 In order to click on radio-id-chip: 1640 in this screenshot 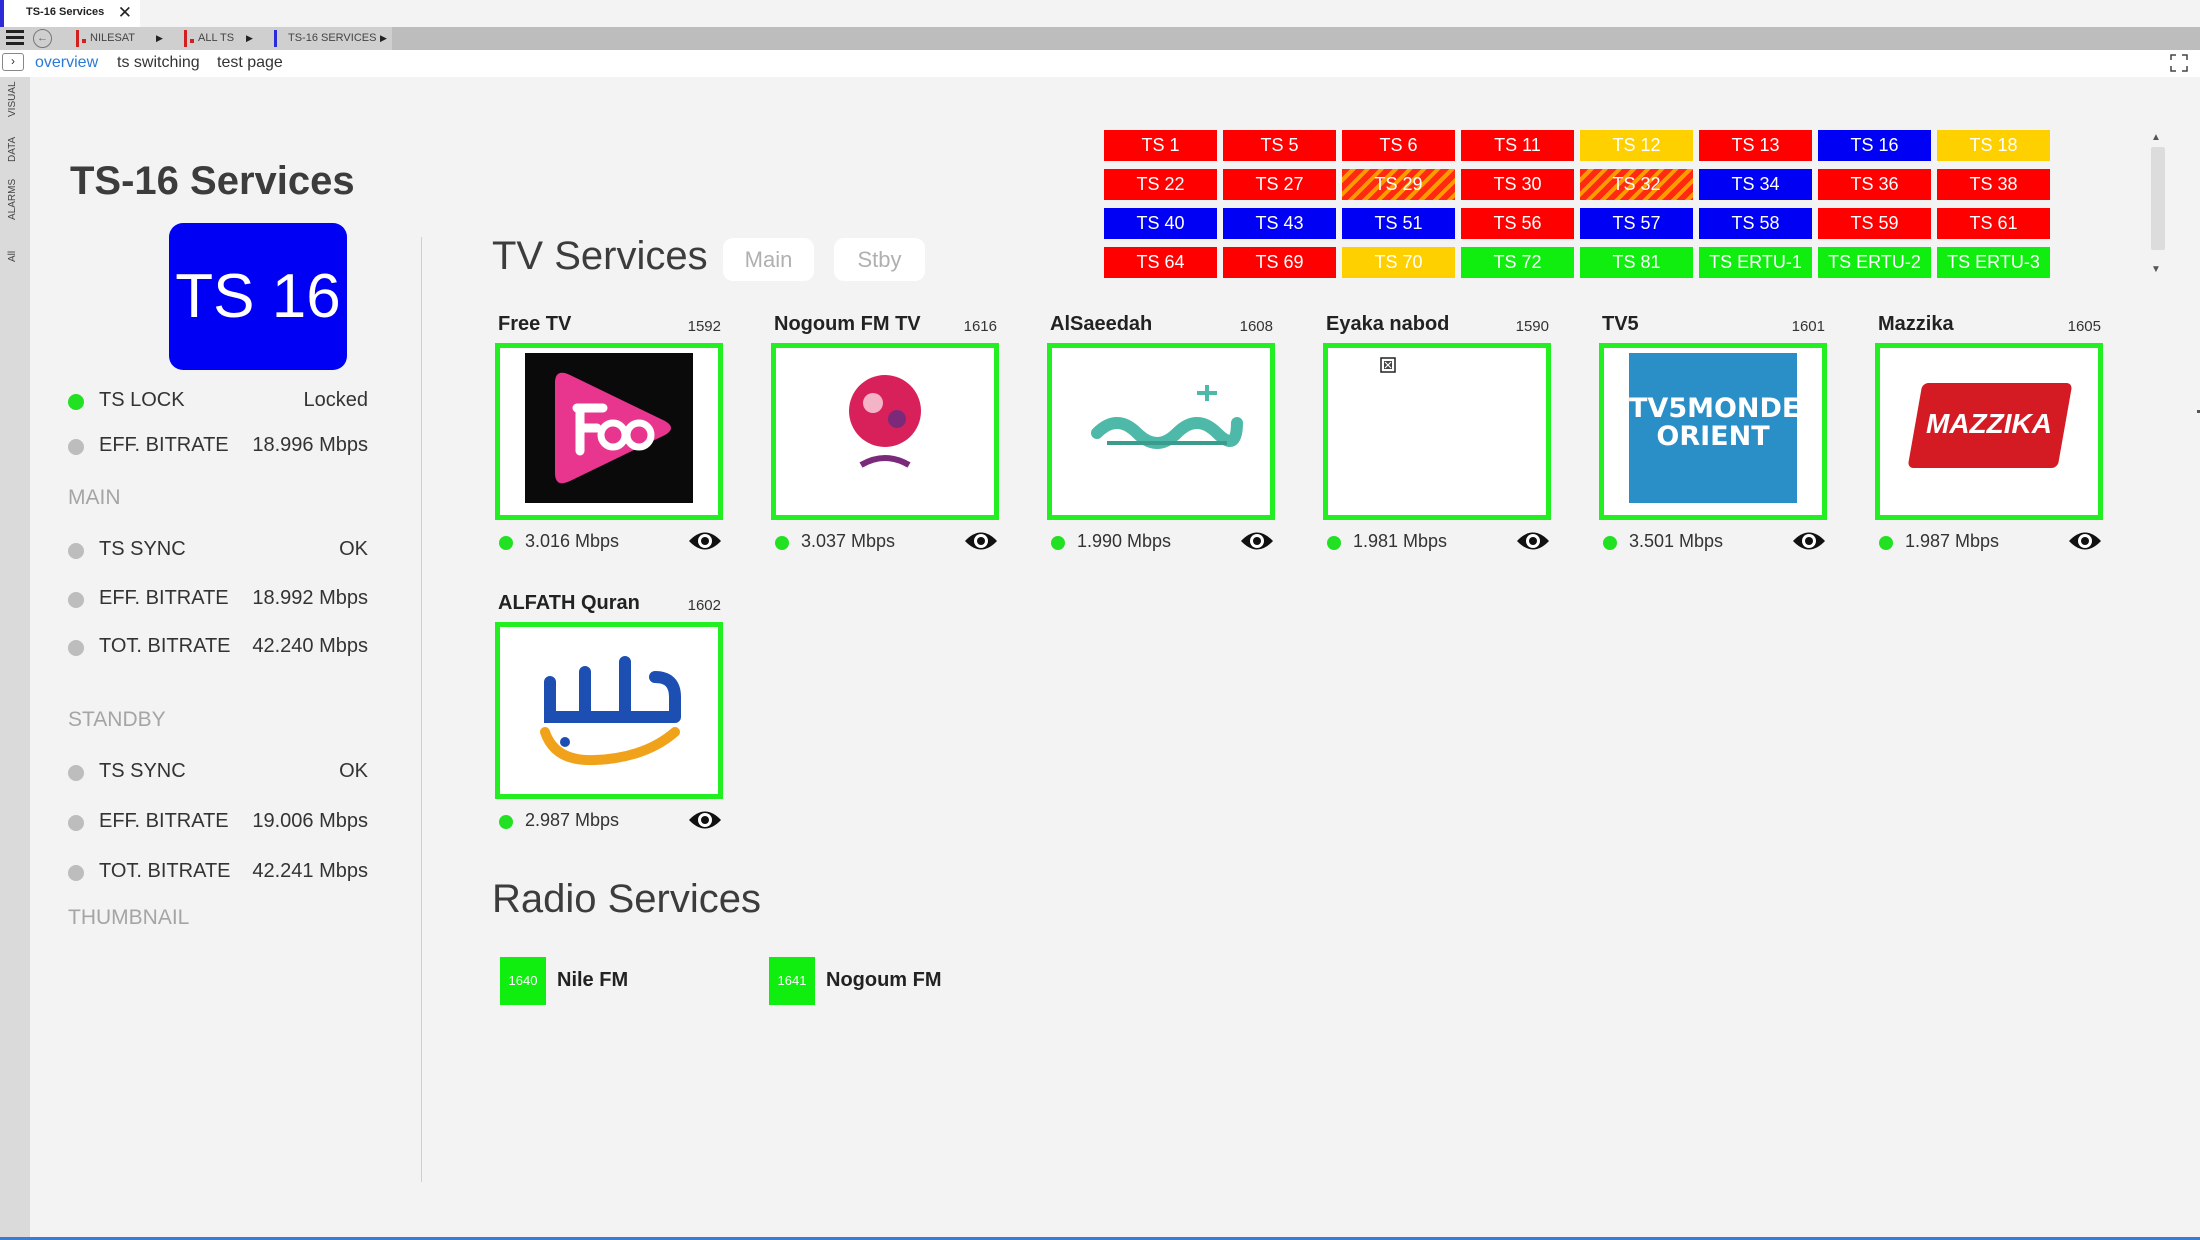, I will do `click(523, 981)`.